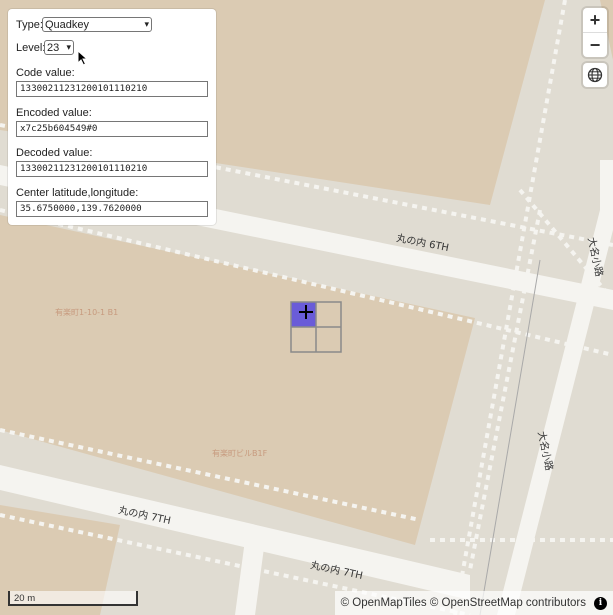 This screenshot has height=615, width=613. I want to click on building-label: 有楽町ビルB1F, so click(240, 453).